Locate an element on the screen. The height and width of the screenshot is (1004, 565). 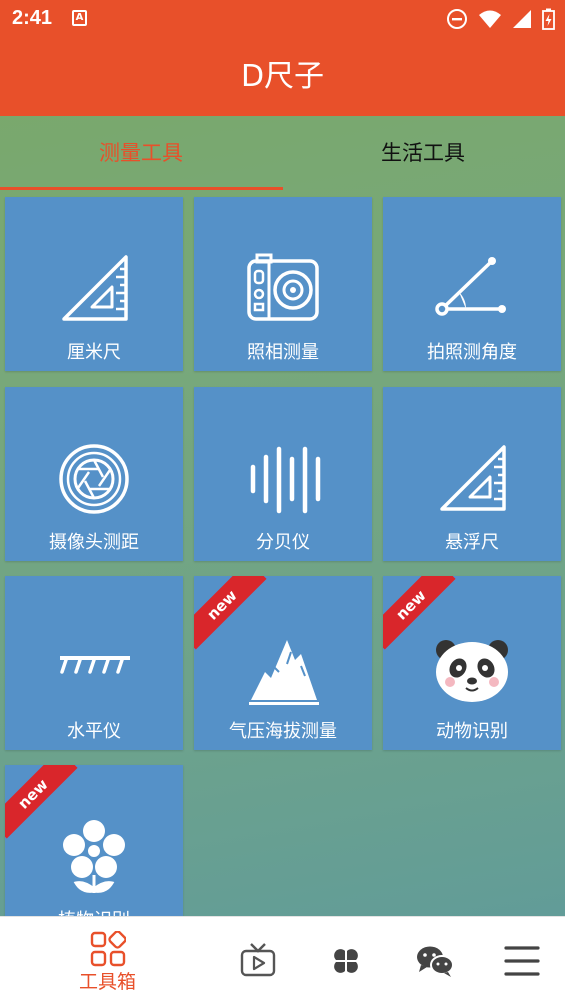
nav-item-video is located at coordinates (258, 960).